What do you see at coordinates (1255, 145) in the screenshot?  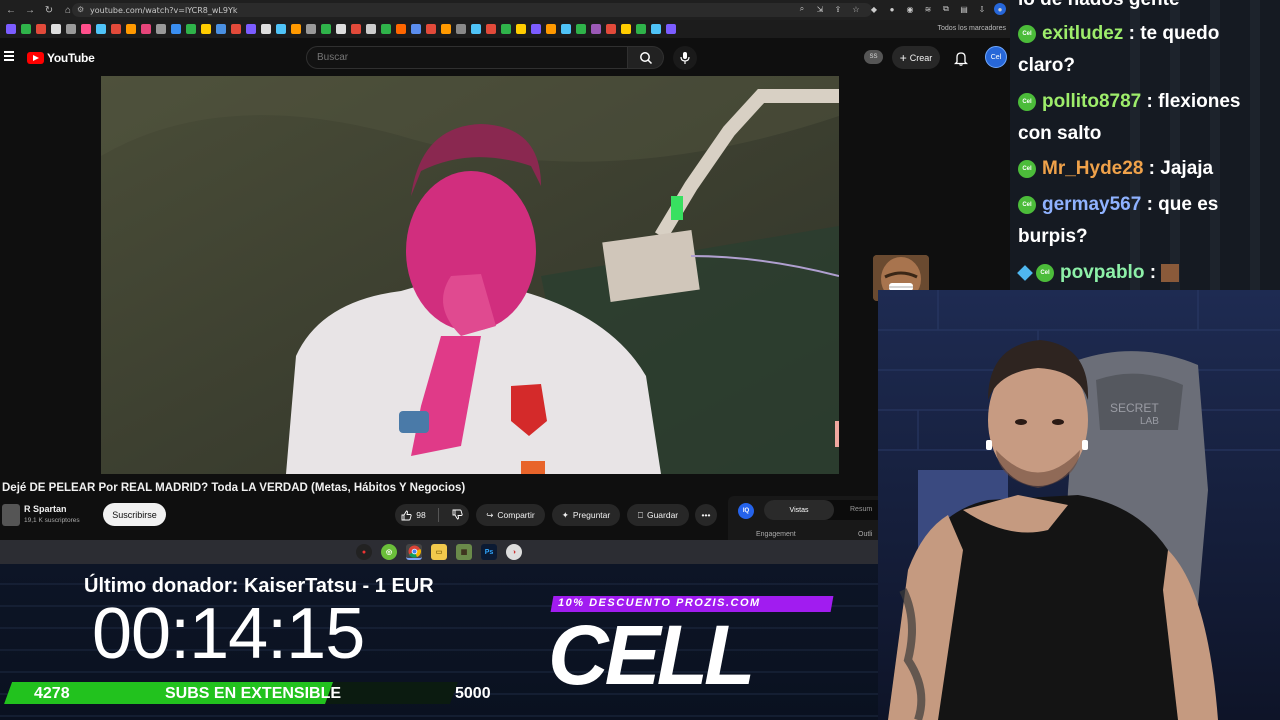 I see `chat-bg-bar` at bounding box center [1255, 145].